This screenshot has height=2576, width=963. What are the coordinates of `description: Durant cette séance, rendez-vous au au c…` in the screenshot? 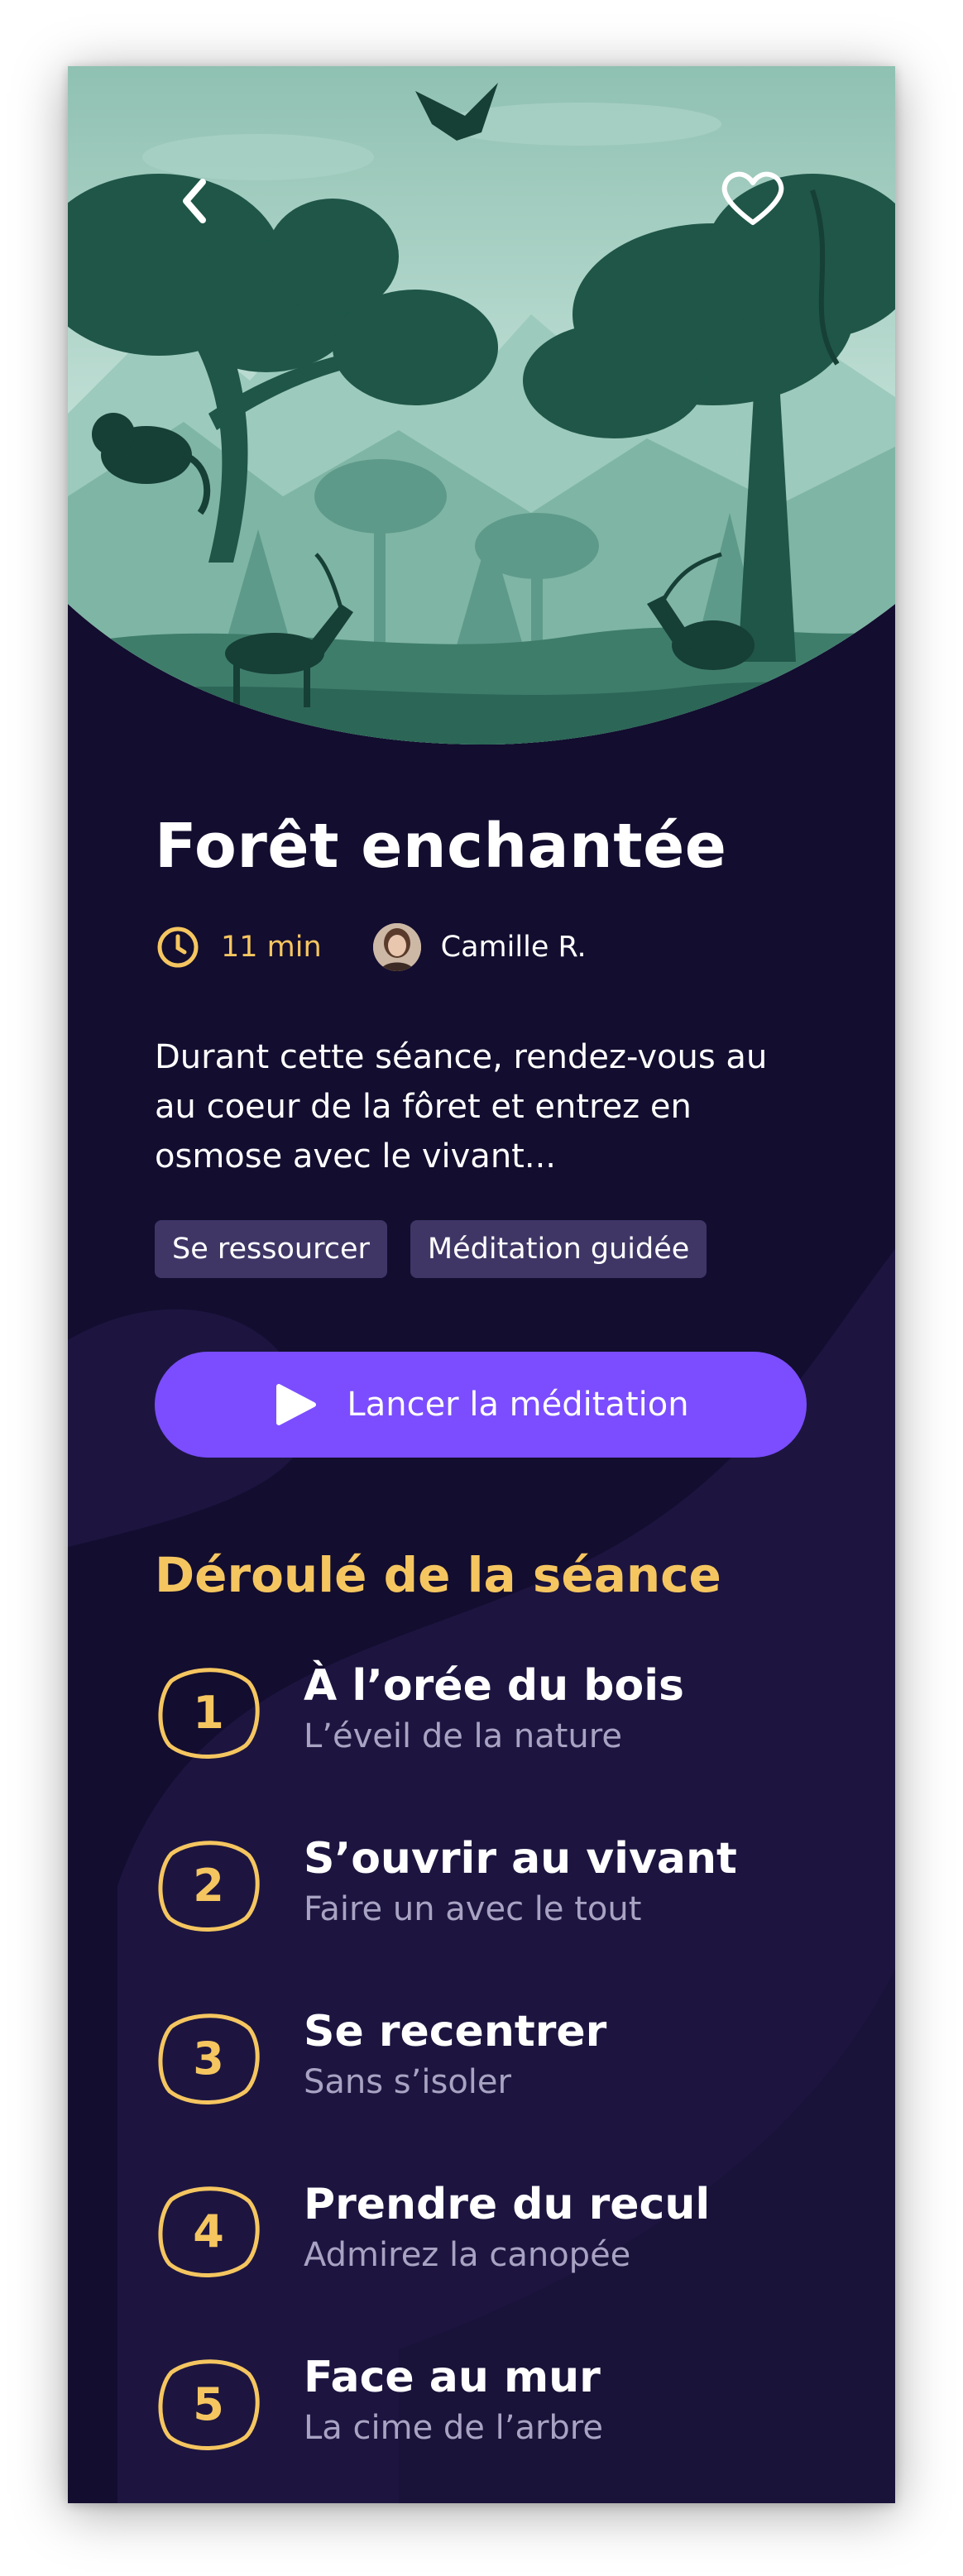 It's located at (461, 1106).